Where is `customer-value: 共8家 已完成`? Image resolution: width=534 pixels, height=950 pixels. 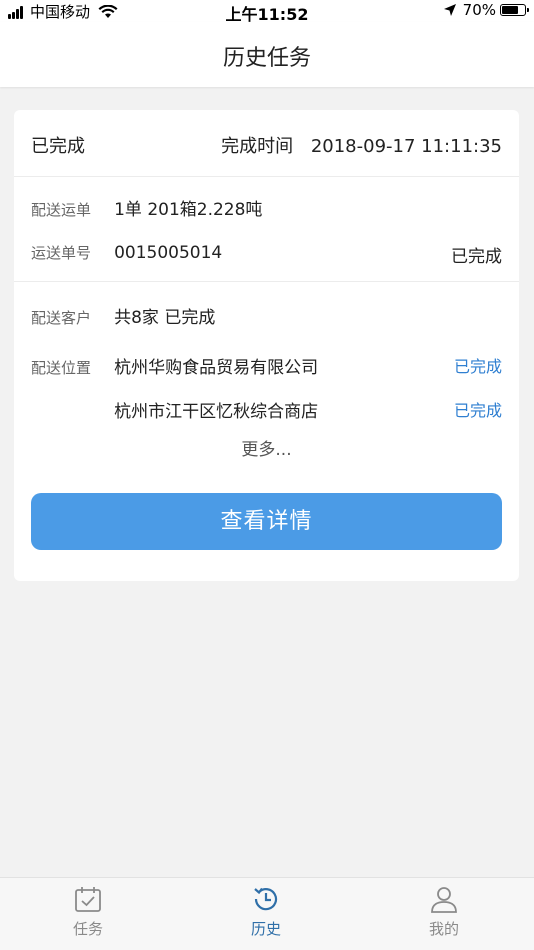 customer-value: 共8家 已完成 is located at coordinates (165, 318).